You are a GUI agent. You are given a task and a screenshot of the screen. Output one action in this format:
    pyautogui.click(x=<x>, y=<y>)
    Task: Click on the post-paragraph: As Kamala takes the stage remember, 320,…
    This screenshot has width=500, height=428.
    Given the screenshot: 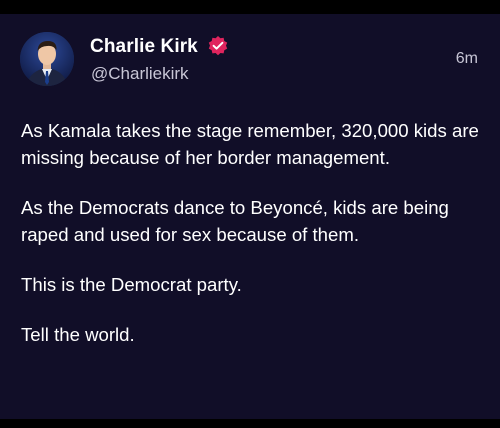 What is the action you would take?
    pyautogui.click(x=250, y=144)
    